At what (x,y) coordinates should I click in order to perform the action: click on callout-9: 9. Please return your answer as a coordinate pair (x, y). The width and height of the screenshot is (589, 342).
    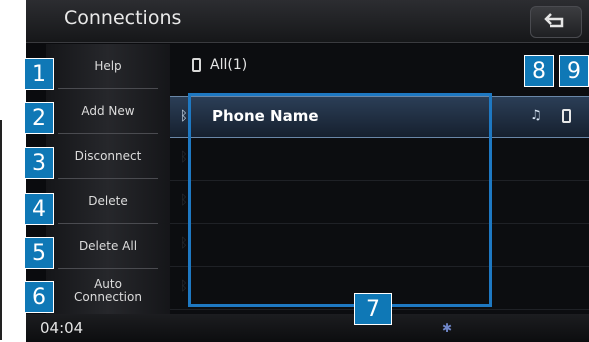
    Looking at the image, I should click on (574, 71).